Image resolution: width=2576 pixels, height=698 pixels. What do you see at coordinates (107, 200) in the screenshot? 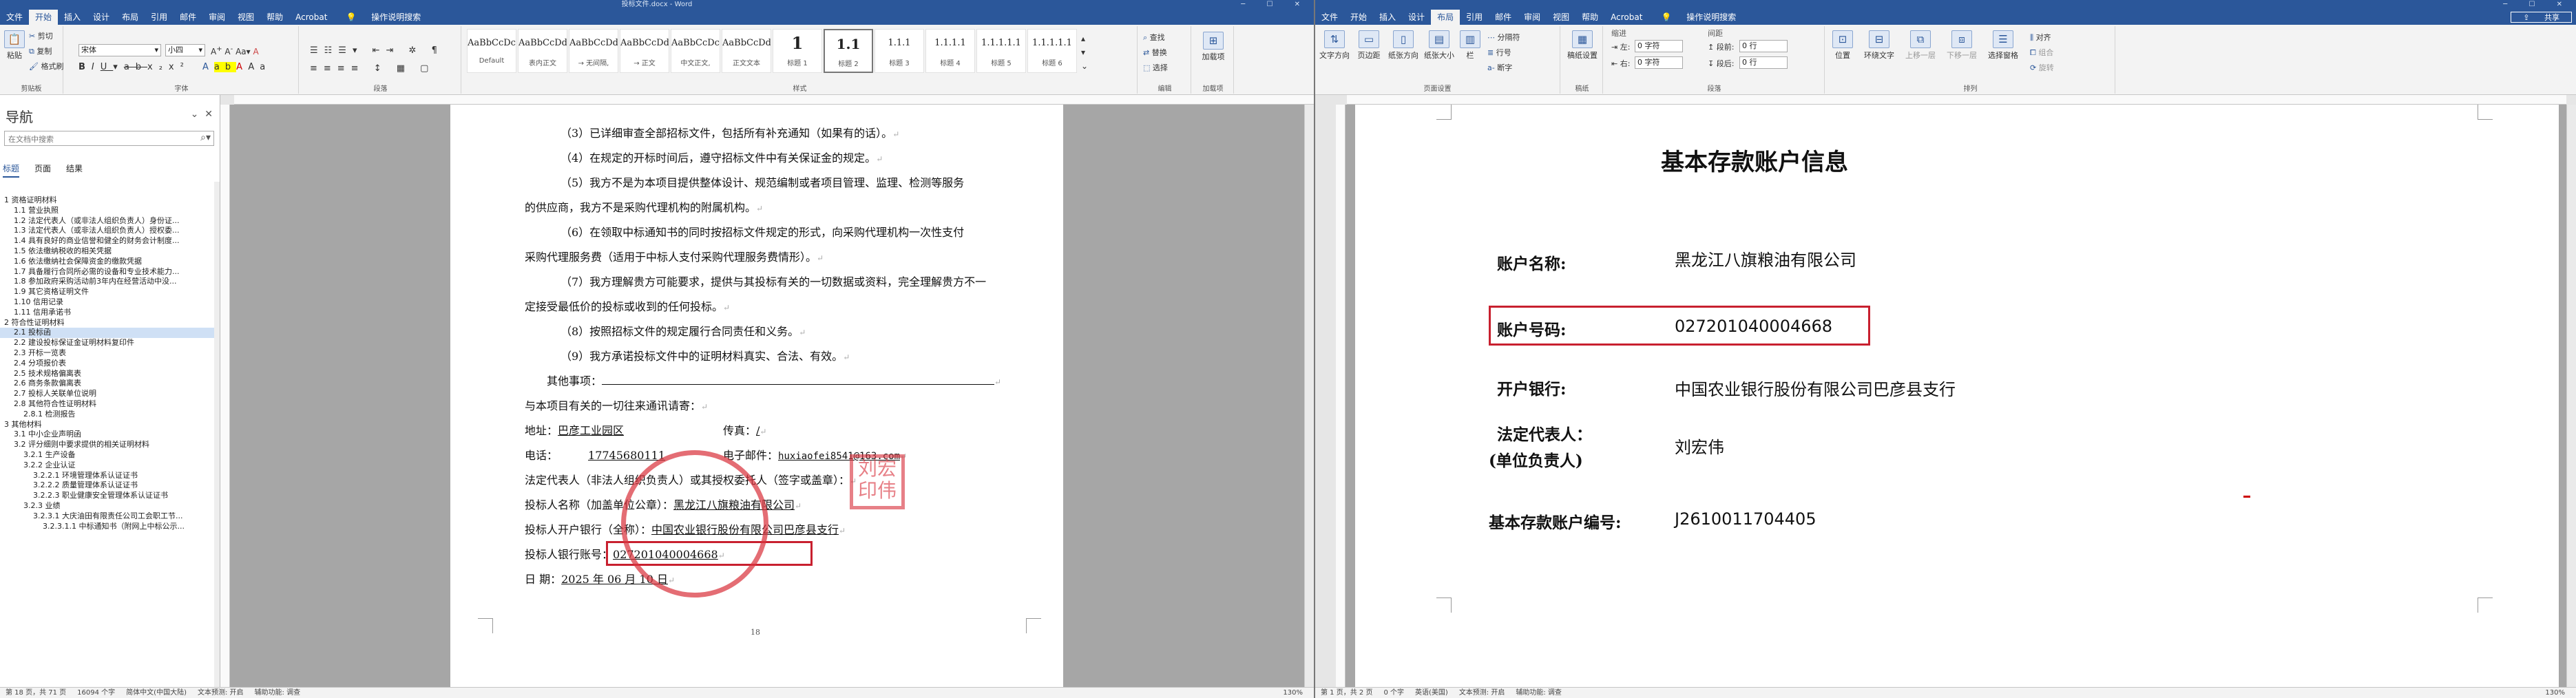
I see `nav-heading-item: 1 资格证明材料` at bounding box center [107, 200].